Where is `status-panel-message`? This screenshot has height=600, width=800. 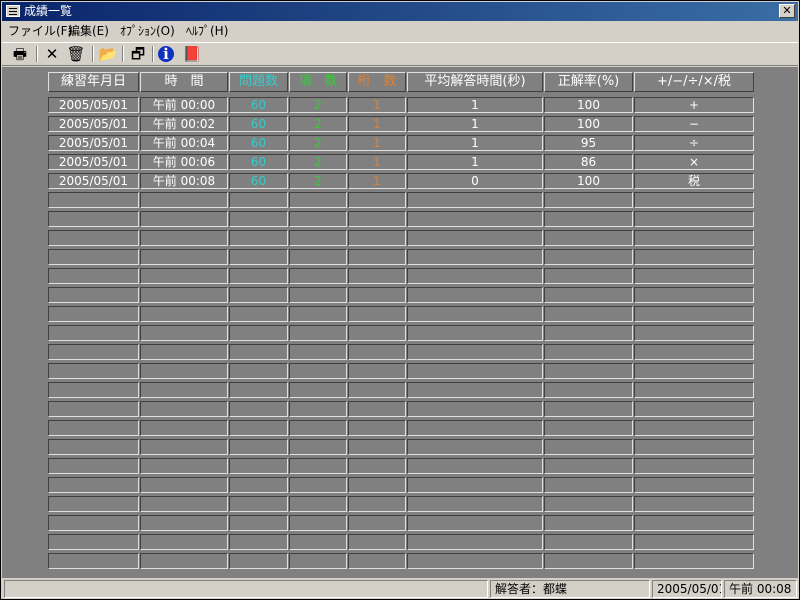
status-panel-message is located at coordinates (246, 589).